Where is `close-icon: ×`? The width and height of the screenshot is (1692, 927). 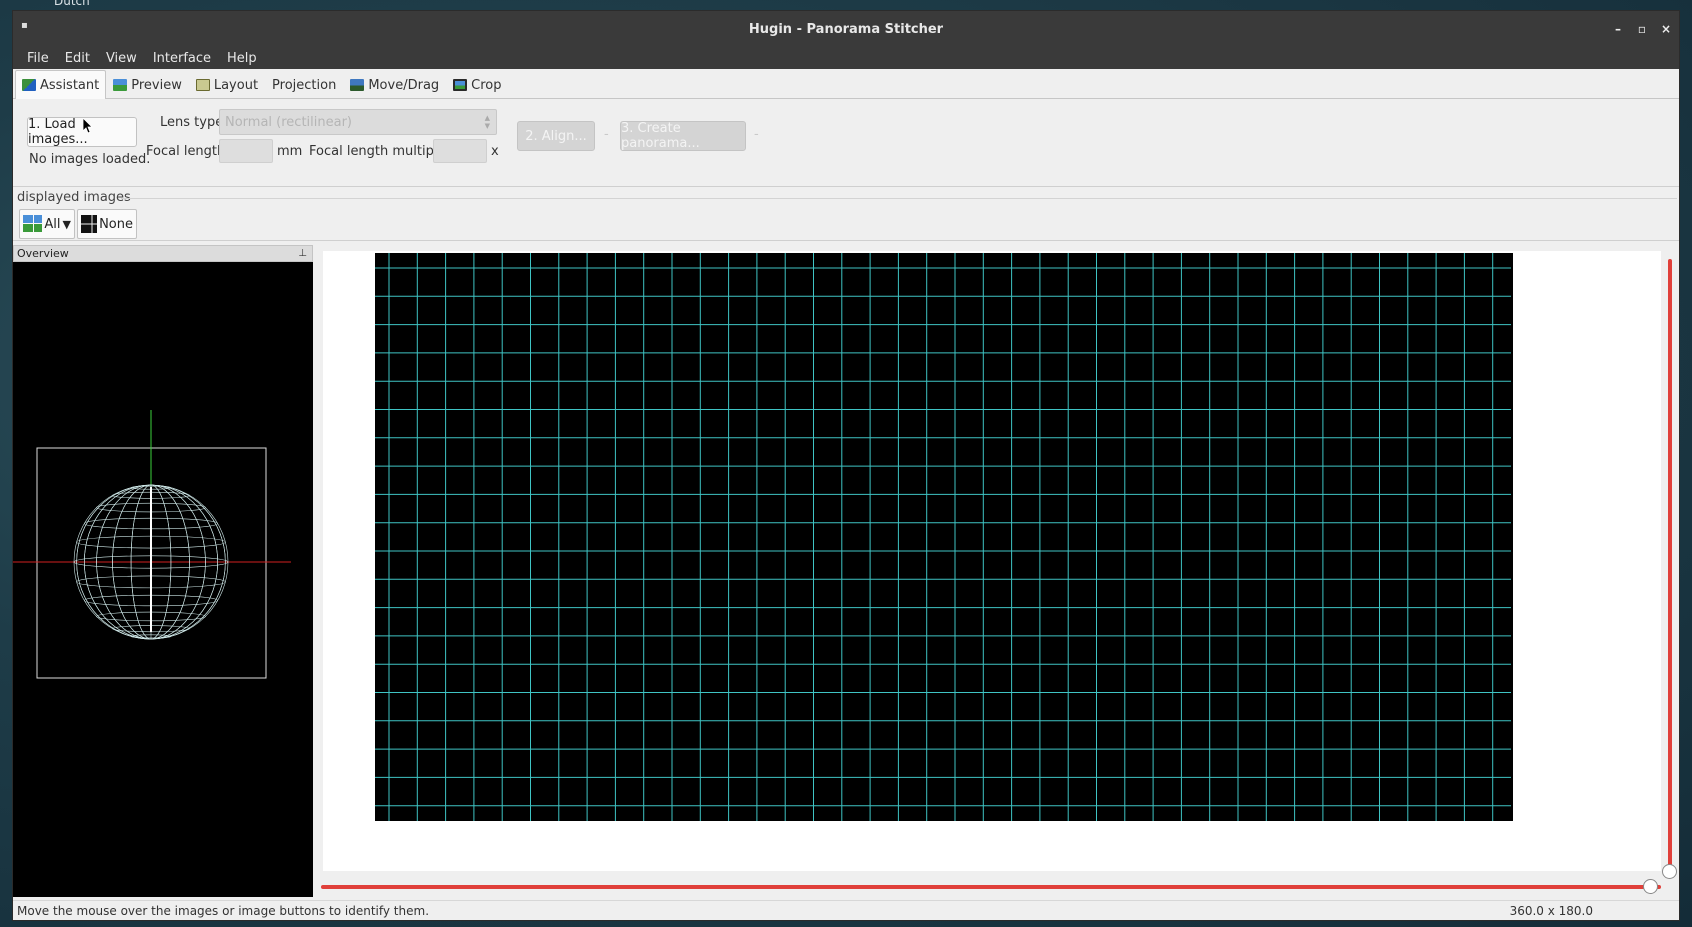
close-icon: × is located at coordinates (1666, 29).